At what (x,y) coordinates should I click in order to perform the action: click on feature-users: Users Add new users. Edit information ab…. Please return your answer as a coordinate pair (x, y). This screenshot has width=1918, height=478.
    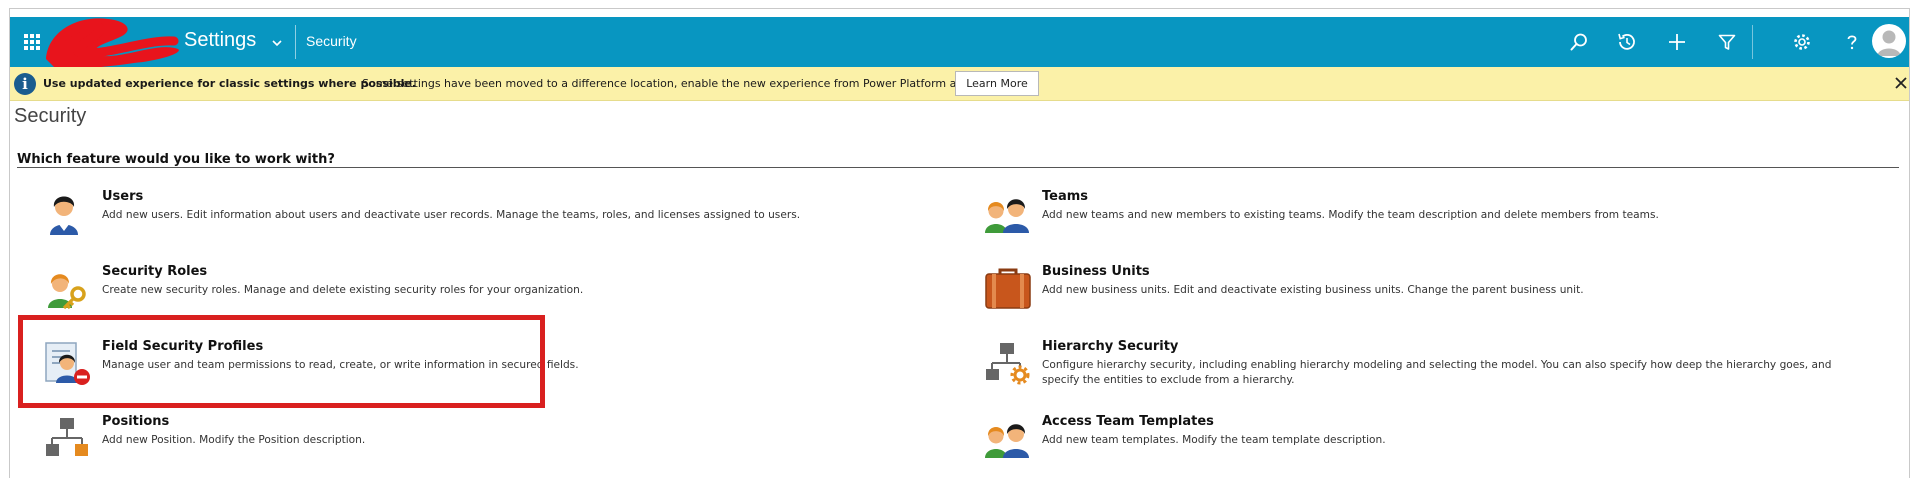
    Looking at the image, I should click on (494, 220).